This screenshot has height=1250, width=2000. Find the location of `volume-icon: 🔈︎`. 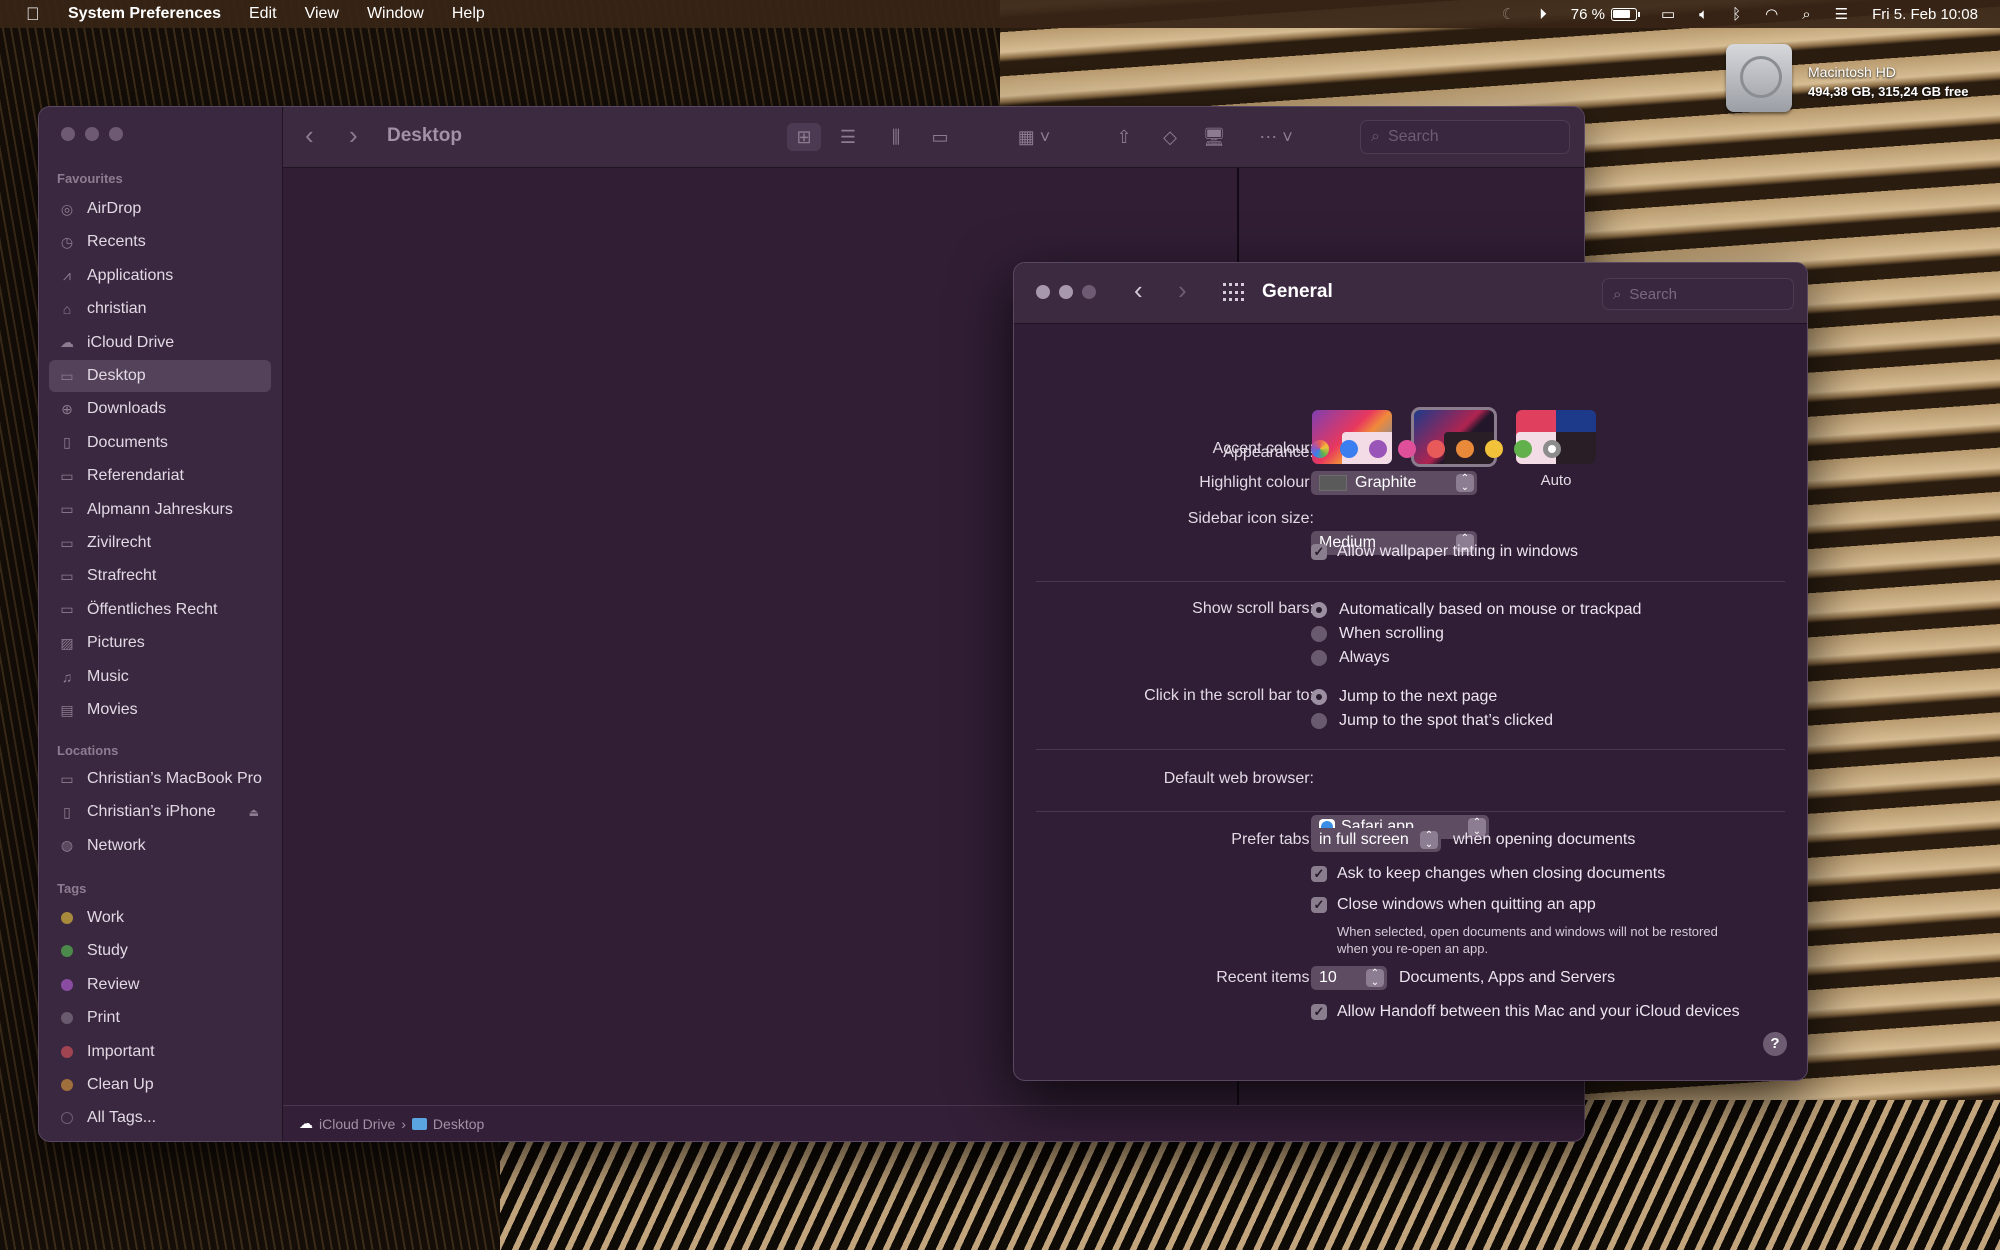

volume-icon: 🔈︎ is located at coordinates (1703, 14).